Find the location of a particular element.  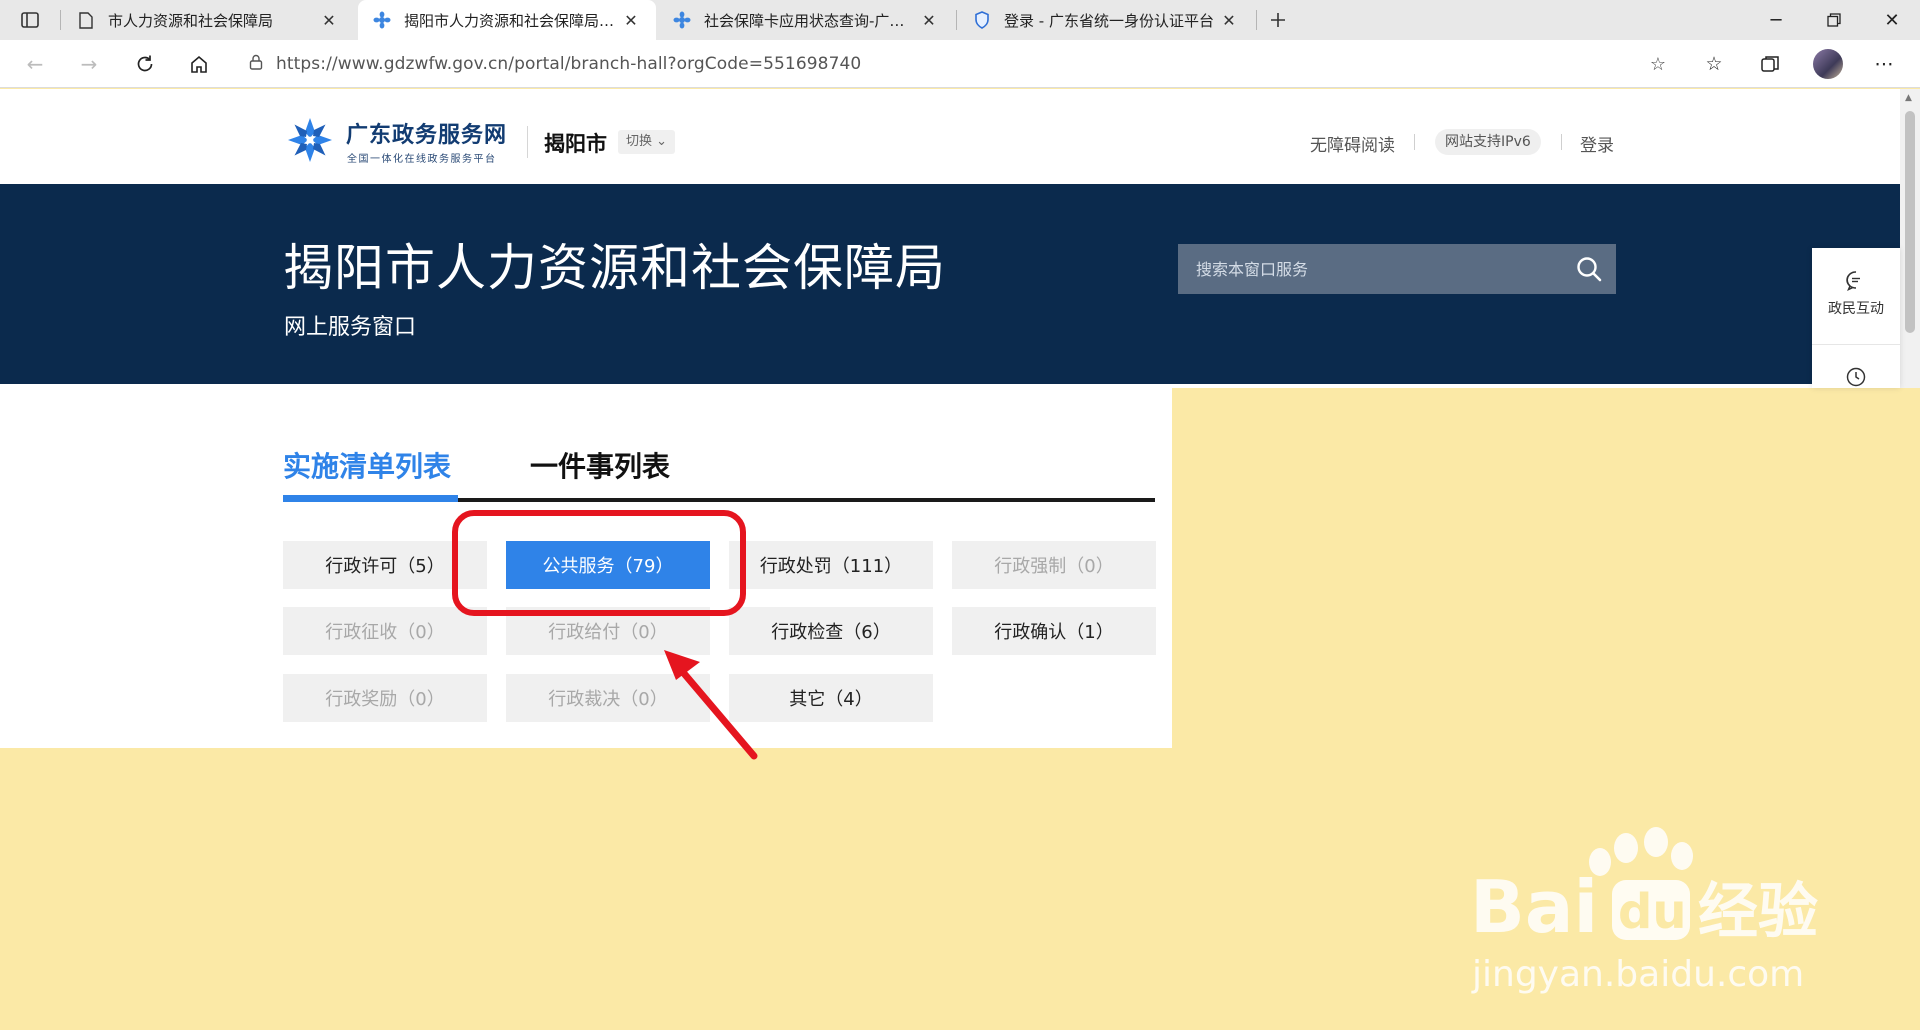

floating-side-panel: 政民互动 is located at coordinates (1856, 318).